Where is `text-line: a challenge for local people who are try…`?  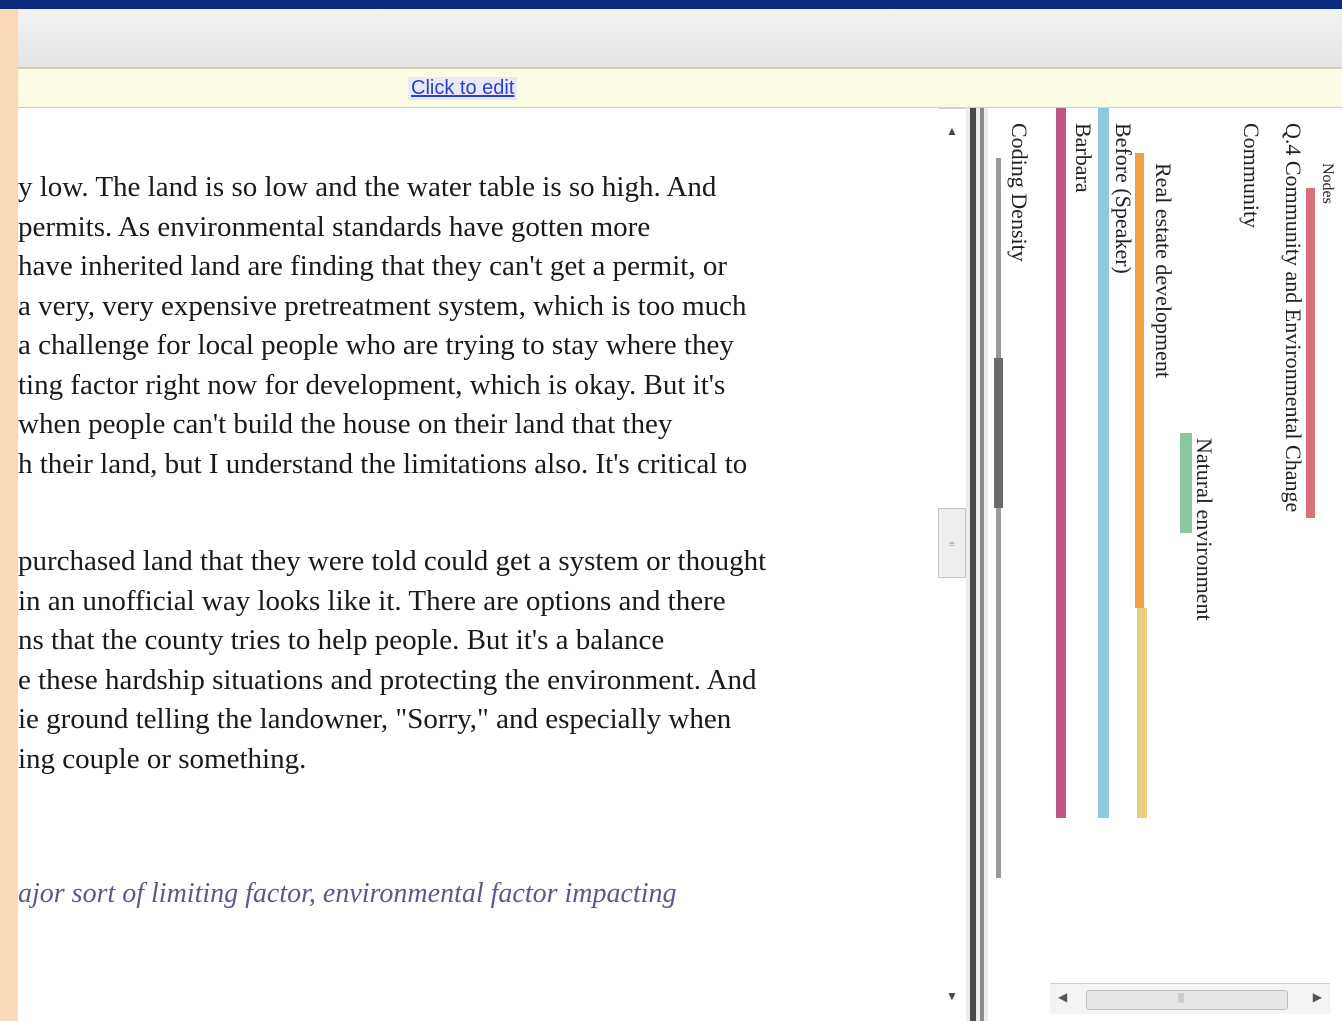
text-line: a challenge for local people who are try… is located at coordinates (376, 345).